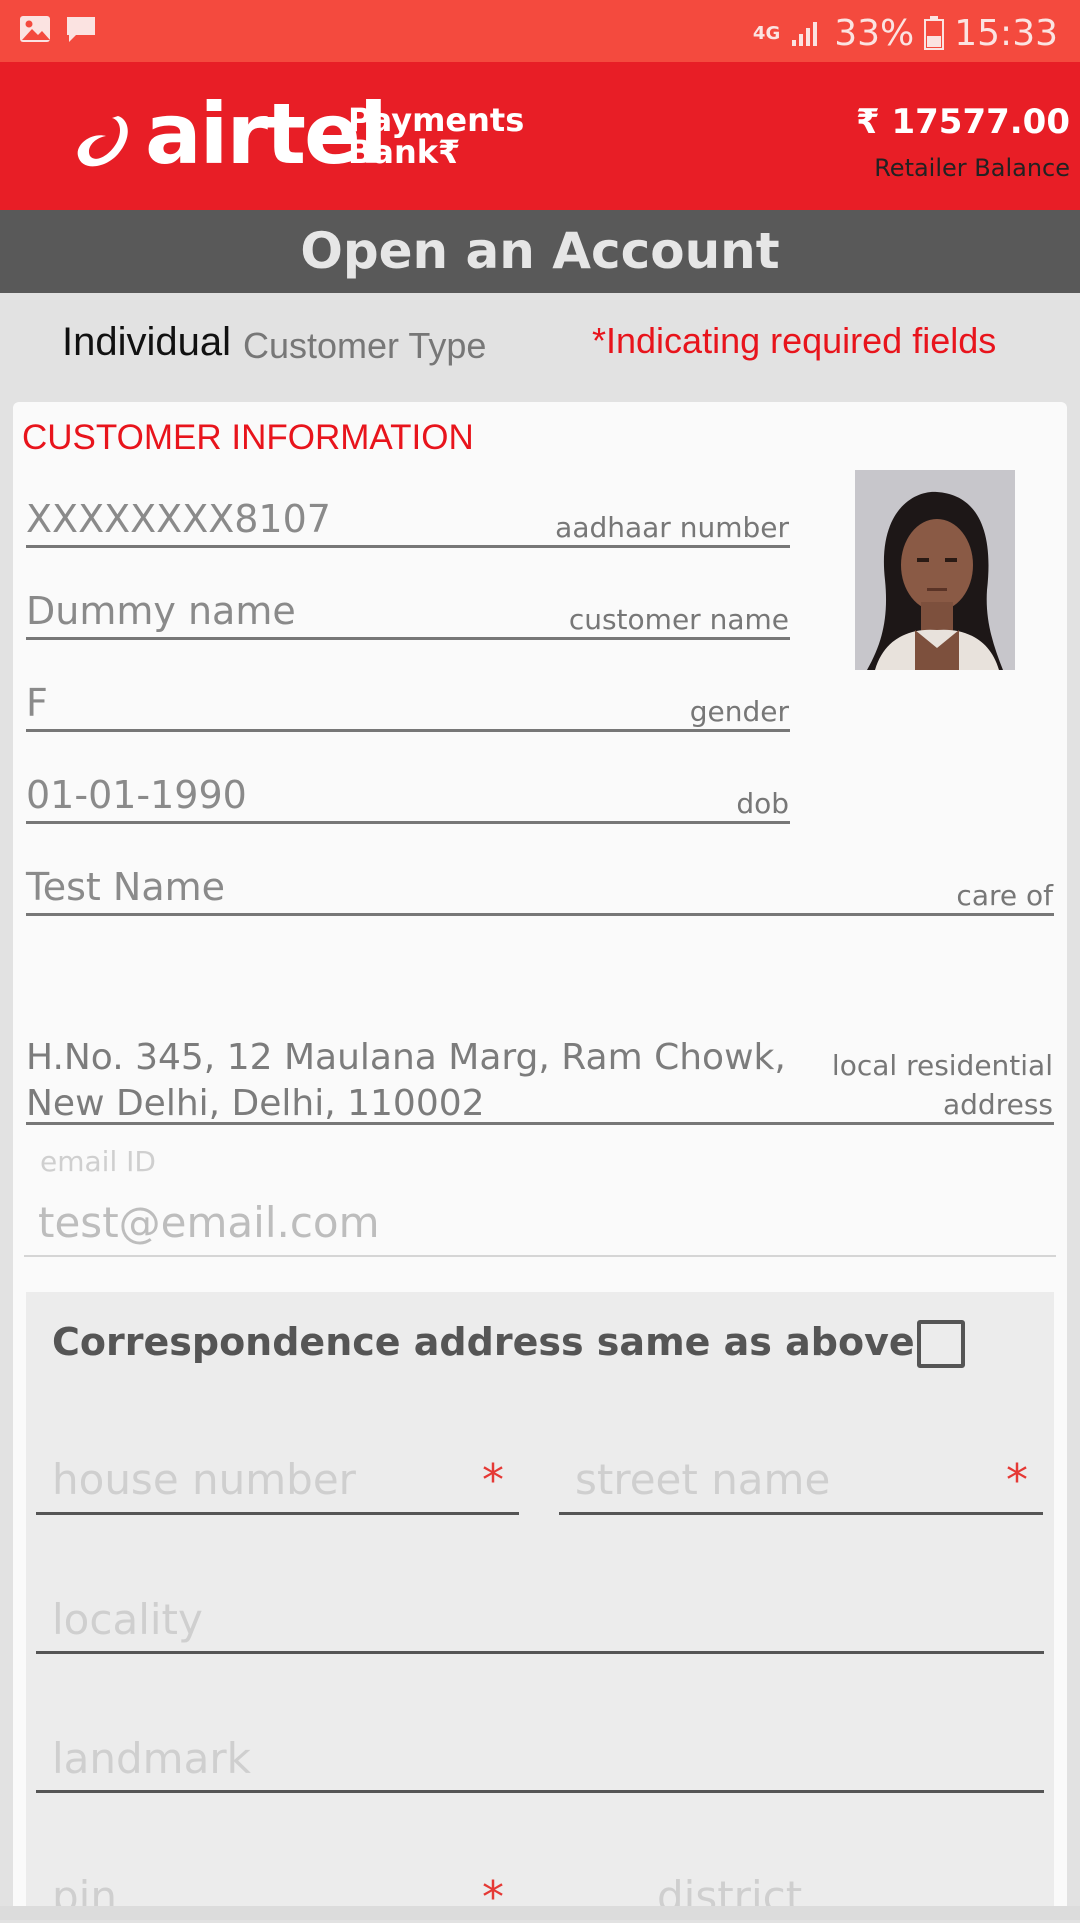 The height and width of the screenshot is (1923, 1080). I want to click on dob-underline, so click(408, 822).